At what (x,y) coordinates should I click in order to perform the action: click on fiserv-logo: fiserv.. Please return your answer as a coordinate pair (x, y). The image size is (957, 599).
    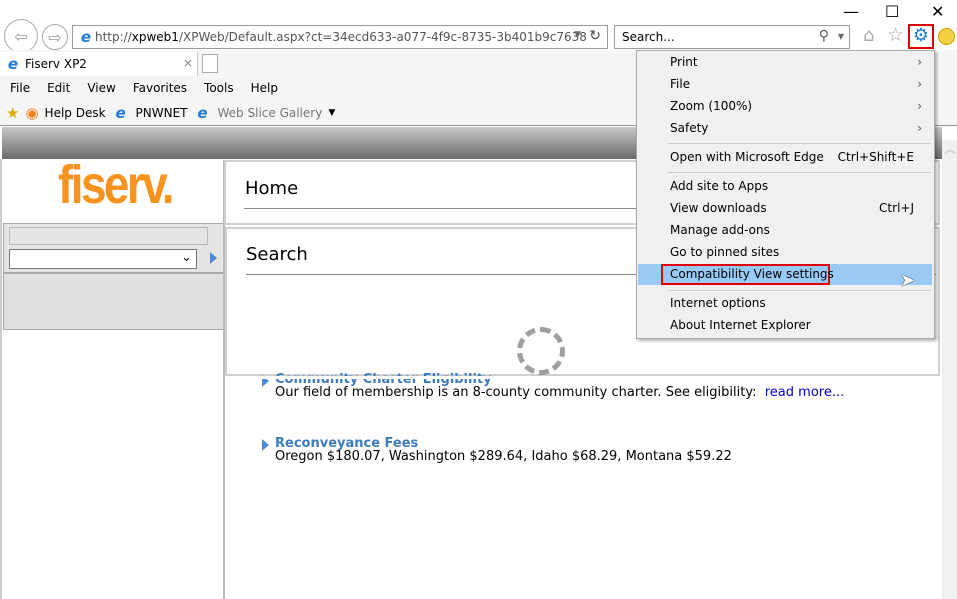
    Looking at the image, I should click on (116, 185).